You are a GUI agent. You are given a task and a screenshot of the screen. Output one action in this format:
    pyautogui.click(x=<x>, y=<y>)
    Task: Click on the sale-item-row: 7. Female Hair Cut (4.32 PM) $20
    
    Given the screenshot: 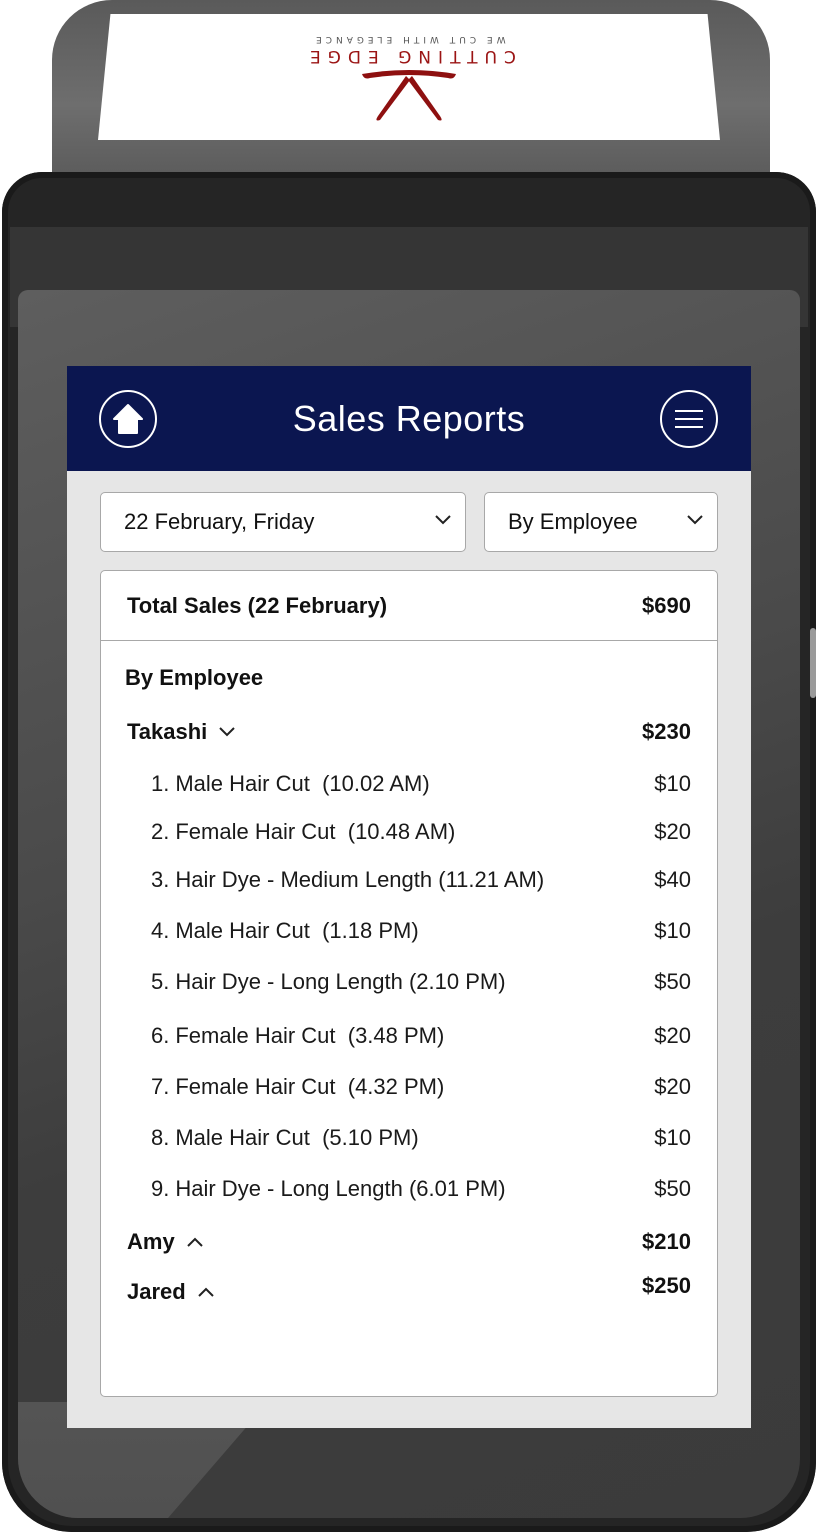 What is the action you would take?
    pyautogui.click(x=421, y=1087)
    